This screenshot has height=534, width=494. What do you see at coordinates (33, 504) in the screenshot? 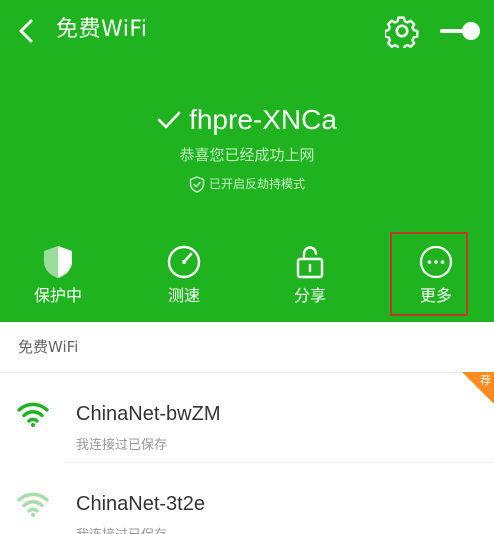
I see `wifi-weak-icon` at bounding box center [33, 504].